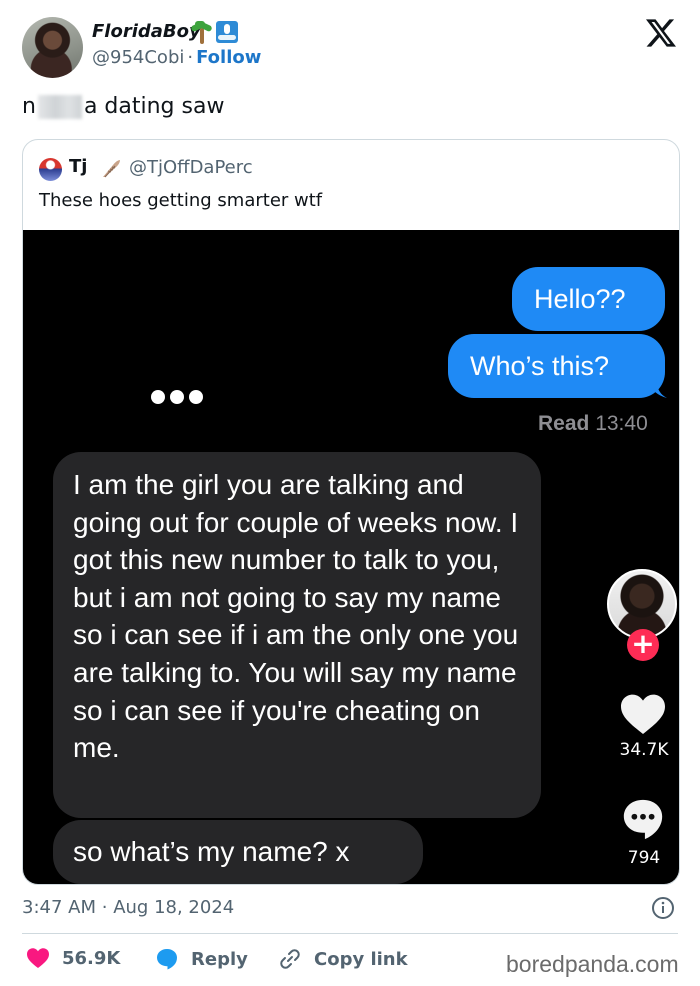 The image size is (700, 986). Describe the element at coordinates (91, 958) in the screenshot. I see `like-count: 56.9K` at that location.